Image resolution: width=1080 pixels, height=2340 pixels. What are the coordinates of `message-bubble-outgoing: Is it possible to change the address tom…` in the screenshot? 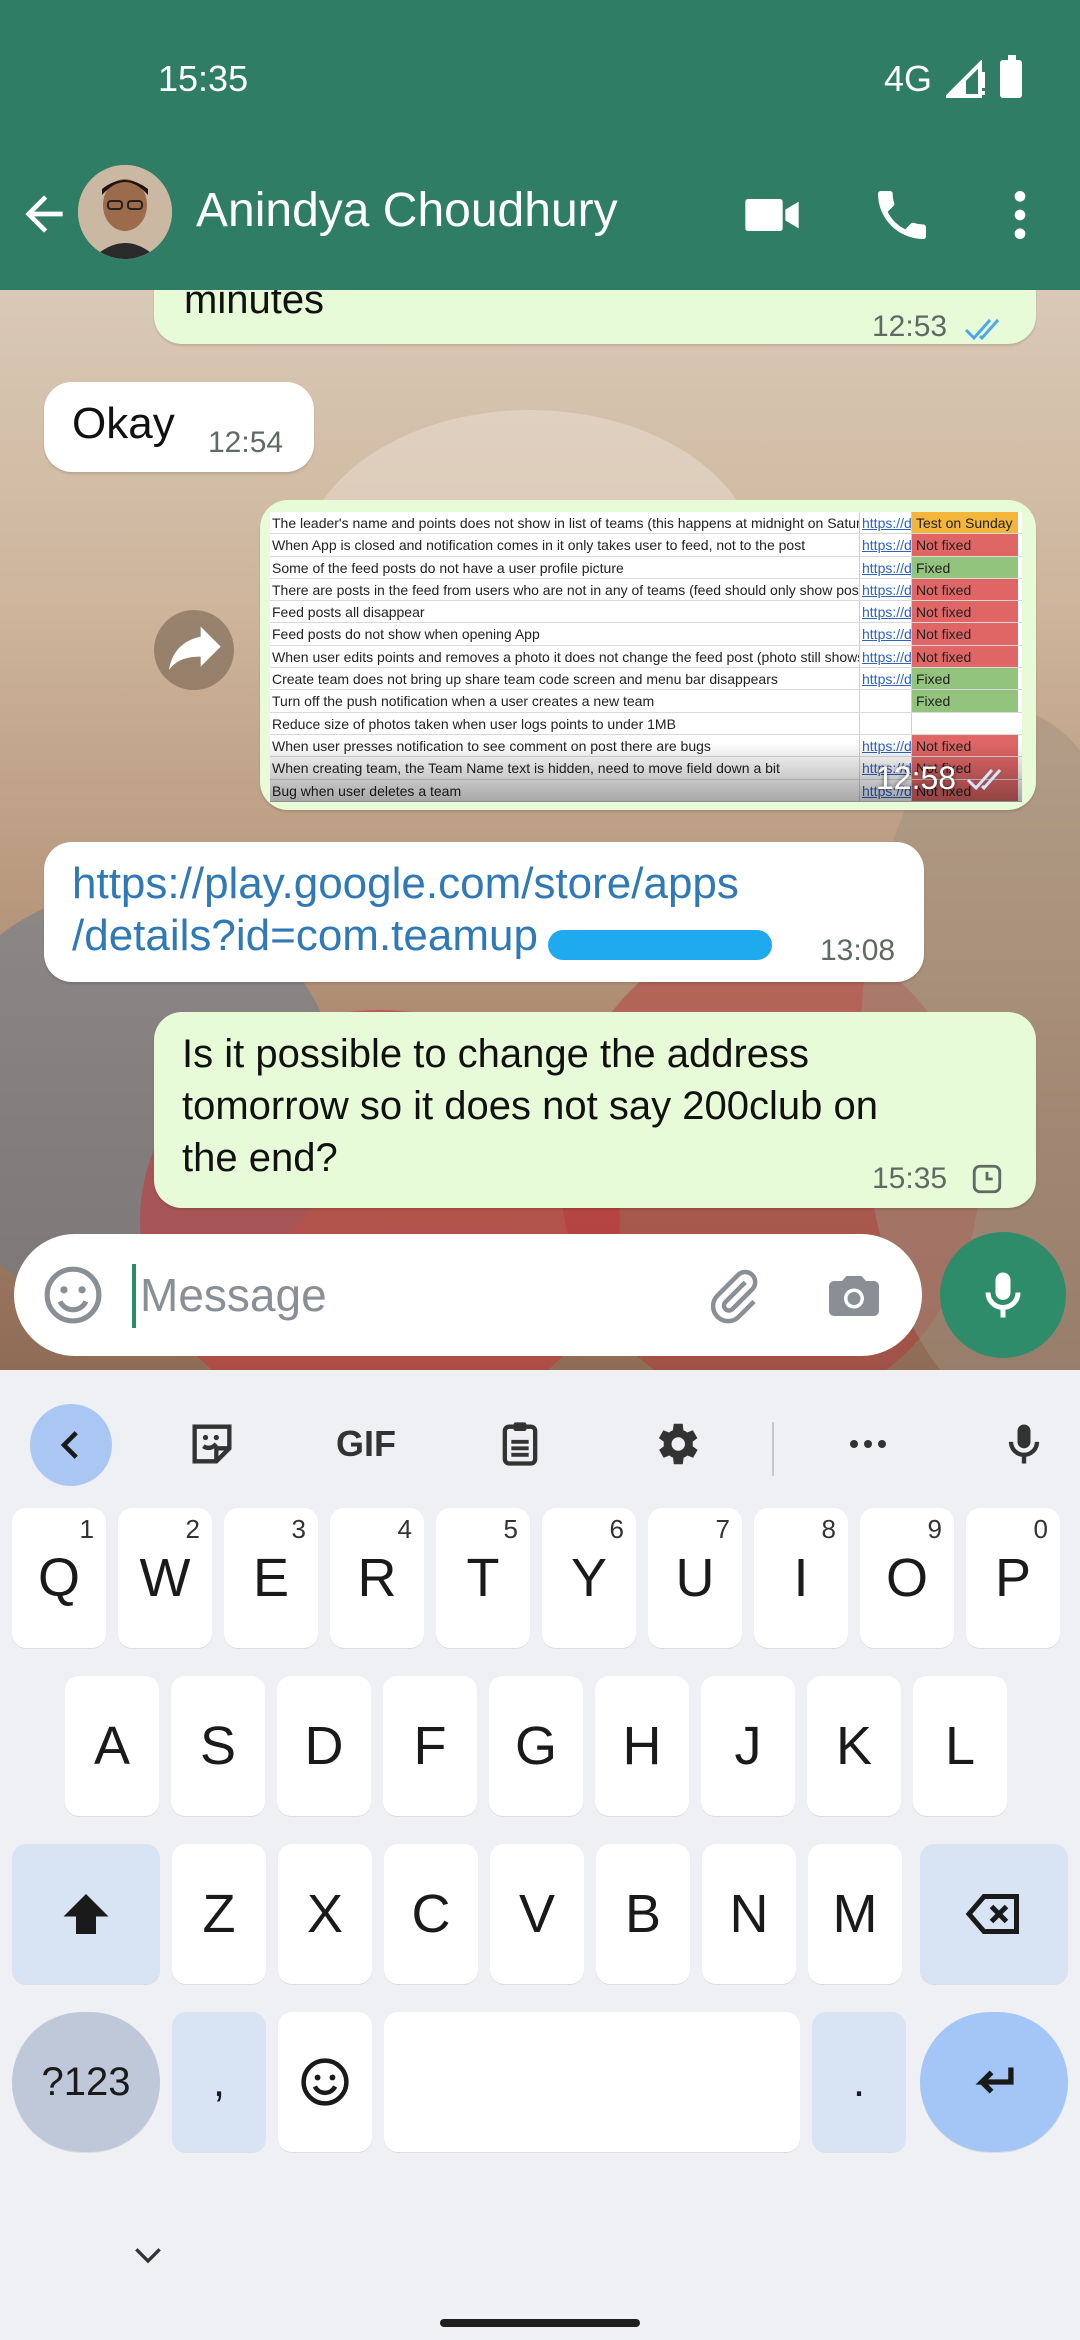 It's located at (595, 1110).